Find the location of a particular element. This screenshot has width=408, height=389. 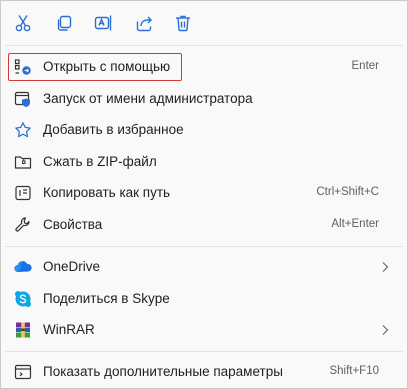

rename-icon is located at coordinates (103, 23).